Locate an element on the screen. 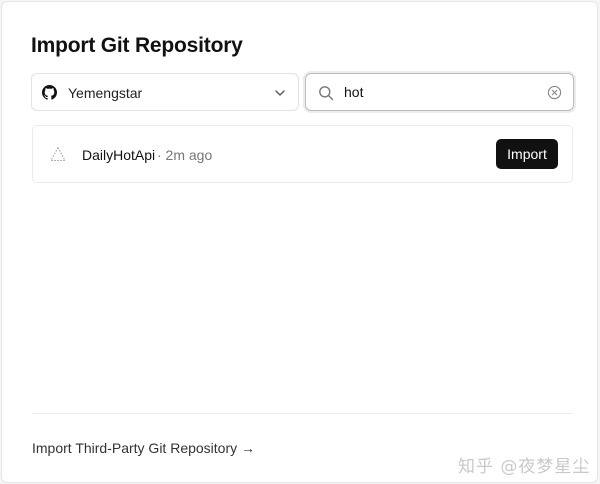 The height and width of the screenshot is (484, 600). account-name: Yemengstar is located at coordinates (105, 93).